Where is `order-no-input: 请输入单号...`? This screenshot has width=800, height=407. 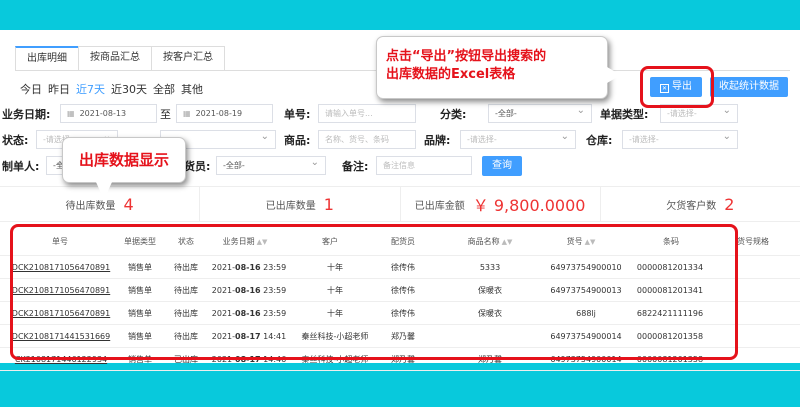 order-no-input: 请输入单号... is located at coordinates (367, 113).